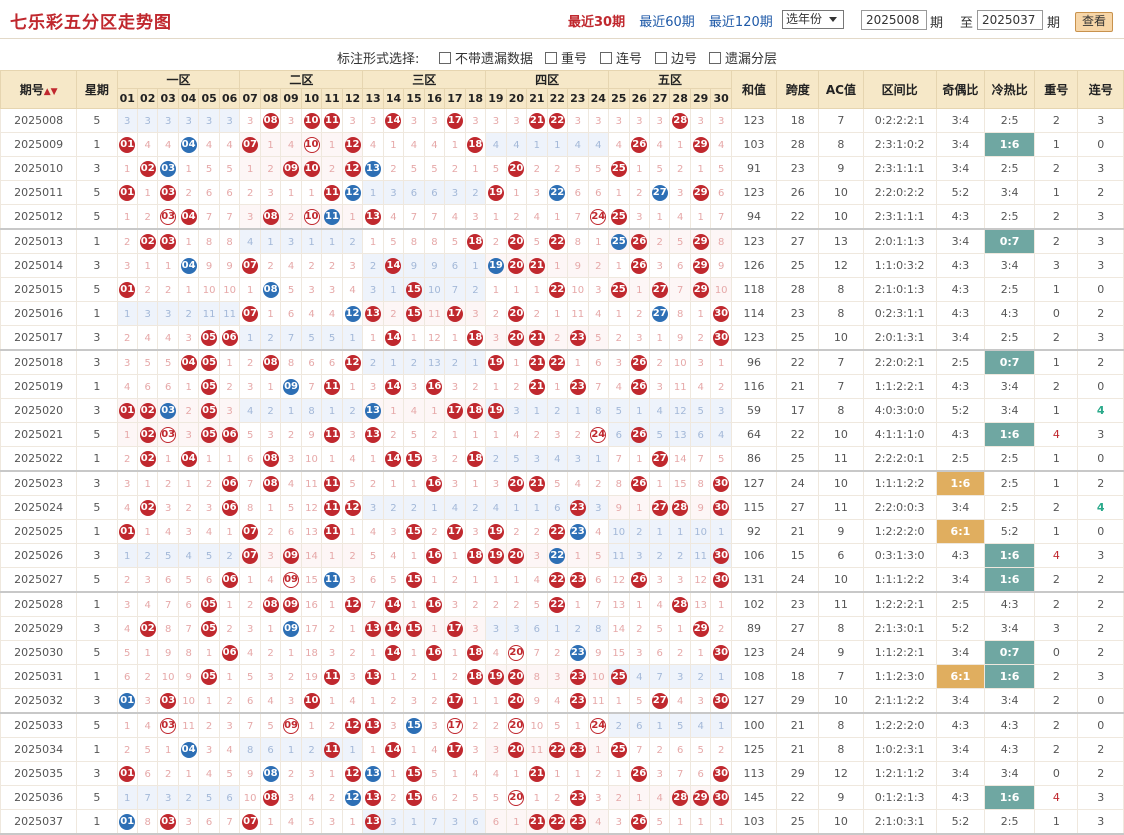  I want to click on missing-count-cell: 9, so click(619, 507).